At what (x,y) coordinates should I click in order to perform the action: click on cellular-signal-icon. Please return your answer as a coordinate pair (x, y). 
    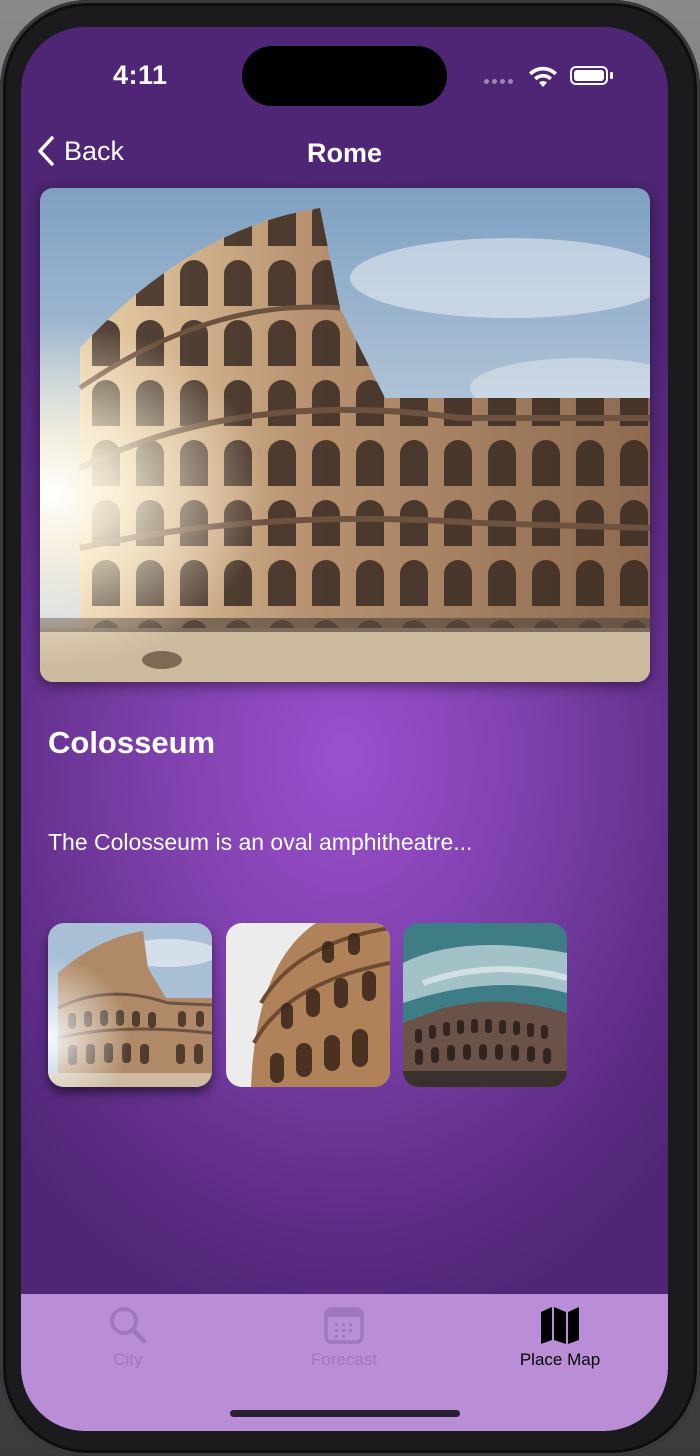
    Looking at the image, I should click on (498, 81).